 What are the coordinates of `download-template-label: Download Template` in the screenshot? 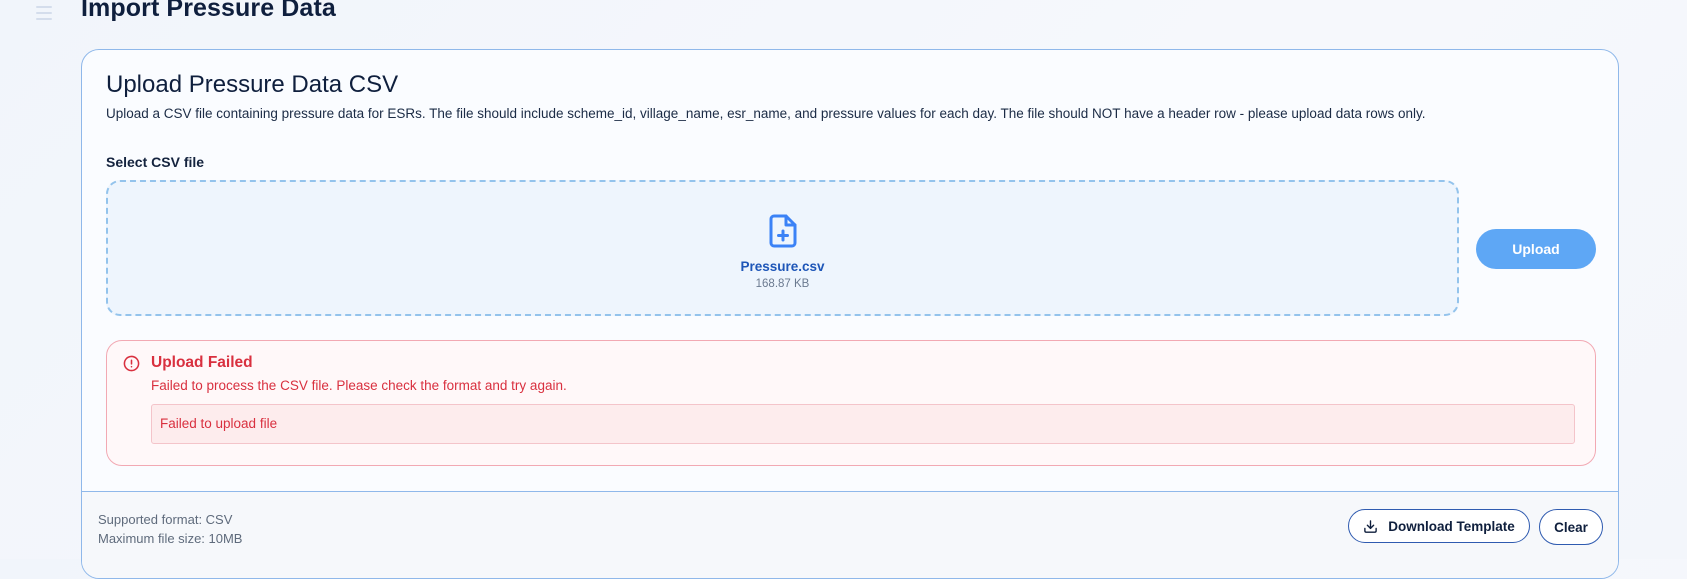 It's located at (1451, 526).